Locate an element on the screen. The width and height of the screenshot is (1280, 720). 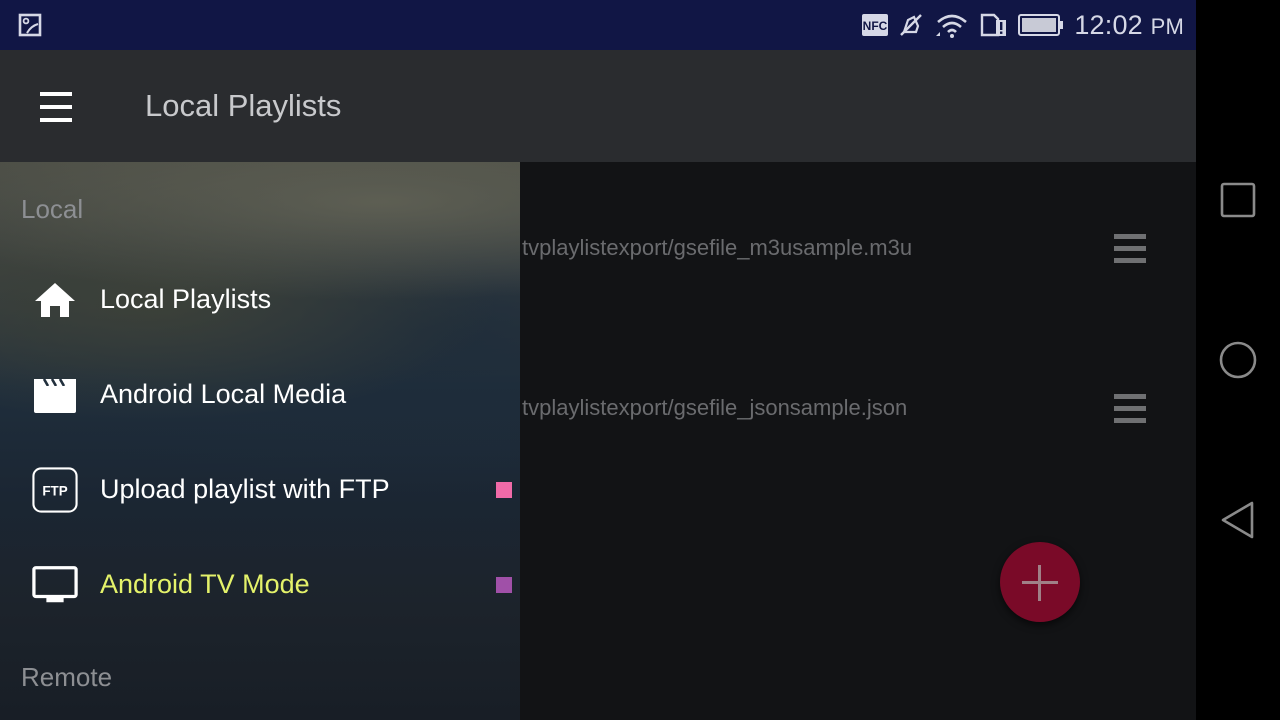
system-navigation-bar is located at coordinates (1238, 360).